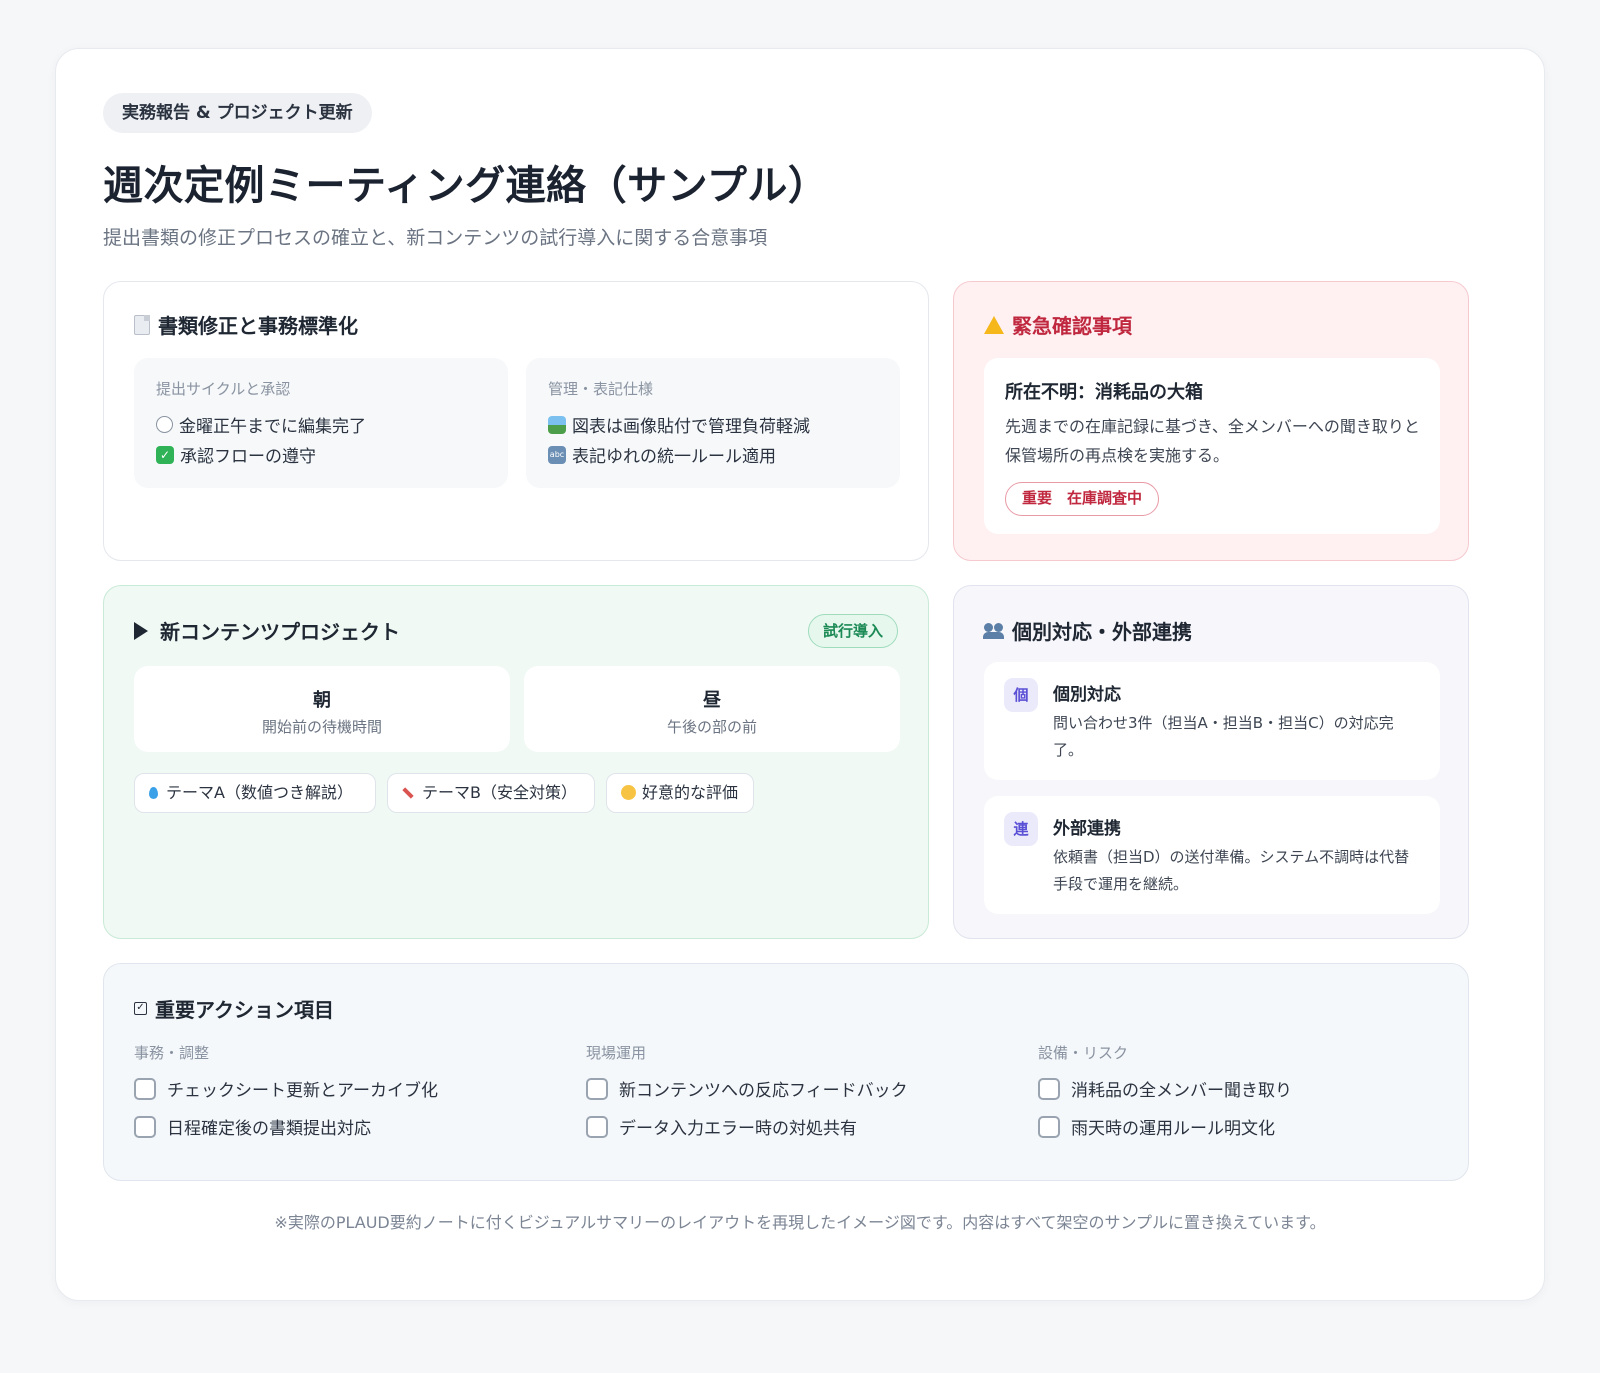 This screenshot has height=1373, width=1600. What do you see at coordinates (236, 454) in the screenshot?
I see `submission-item: ✓ 承認フローの遵守` at bounding box center [236, 454].